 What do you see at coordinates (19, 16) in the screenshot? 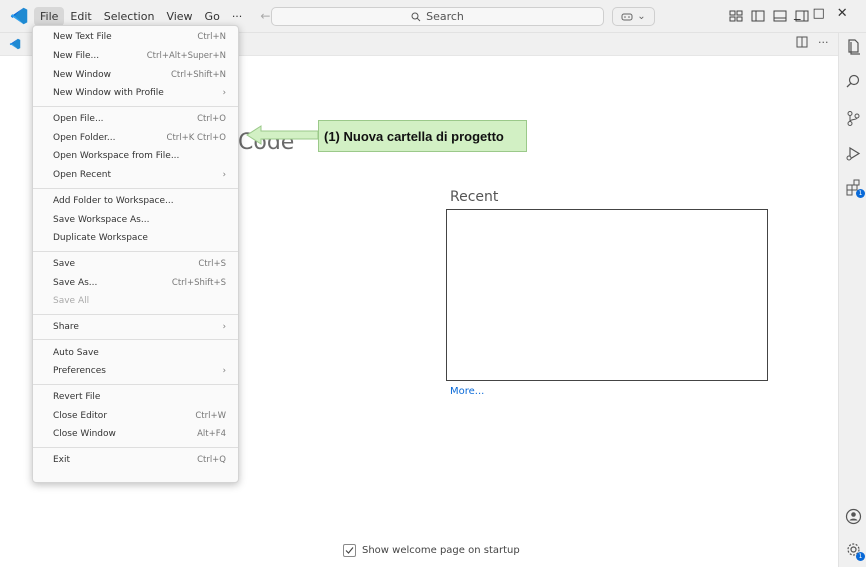
I see `vscode-logo-icon` at bounding box center [19, 16].